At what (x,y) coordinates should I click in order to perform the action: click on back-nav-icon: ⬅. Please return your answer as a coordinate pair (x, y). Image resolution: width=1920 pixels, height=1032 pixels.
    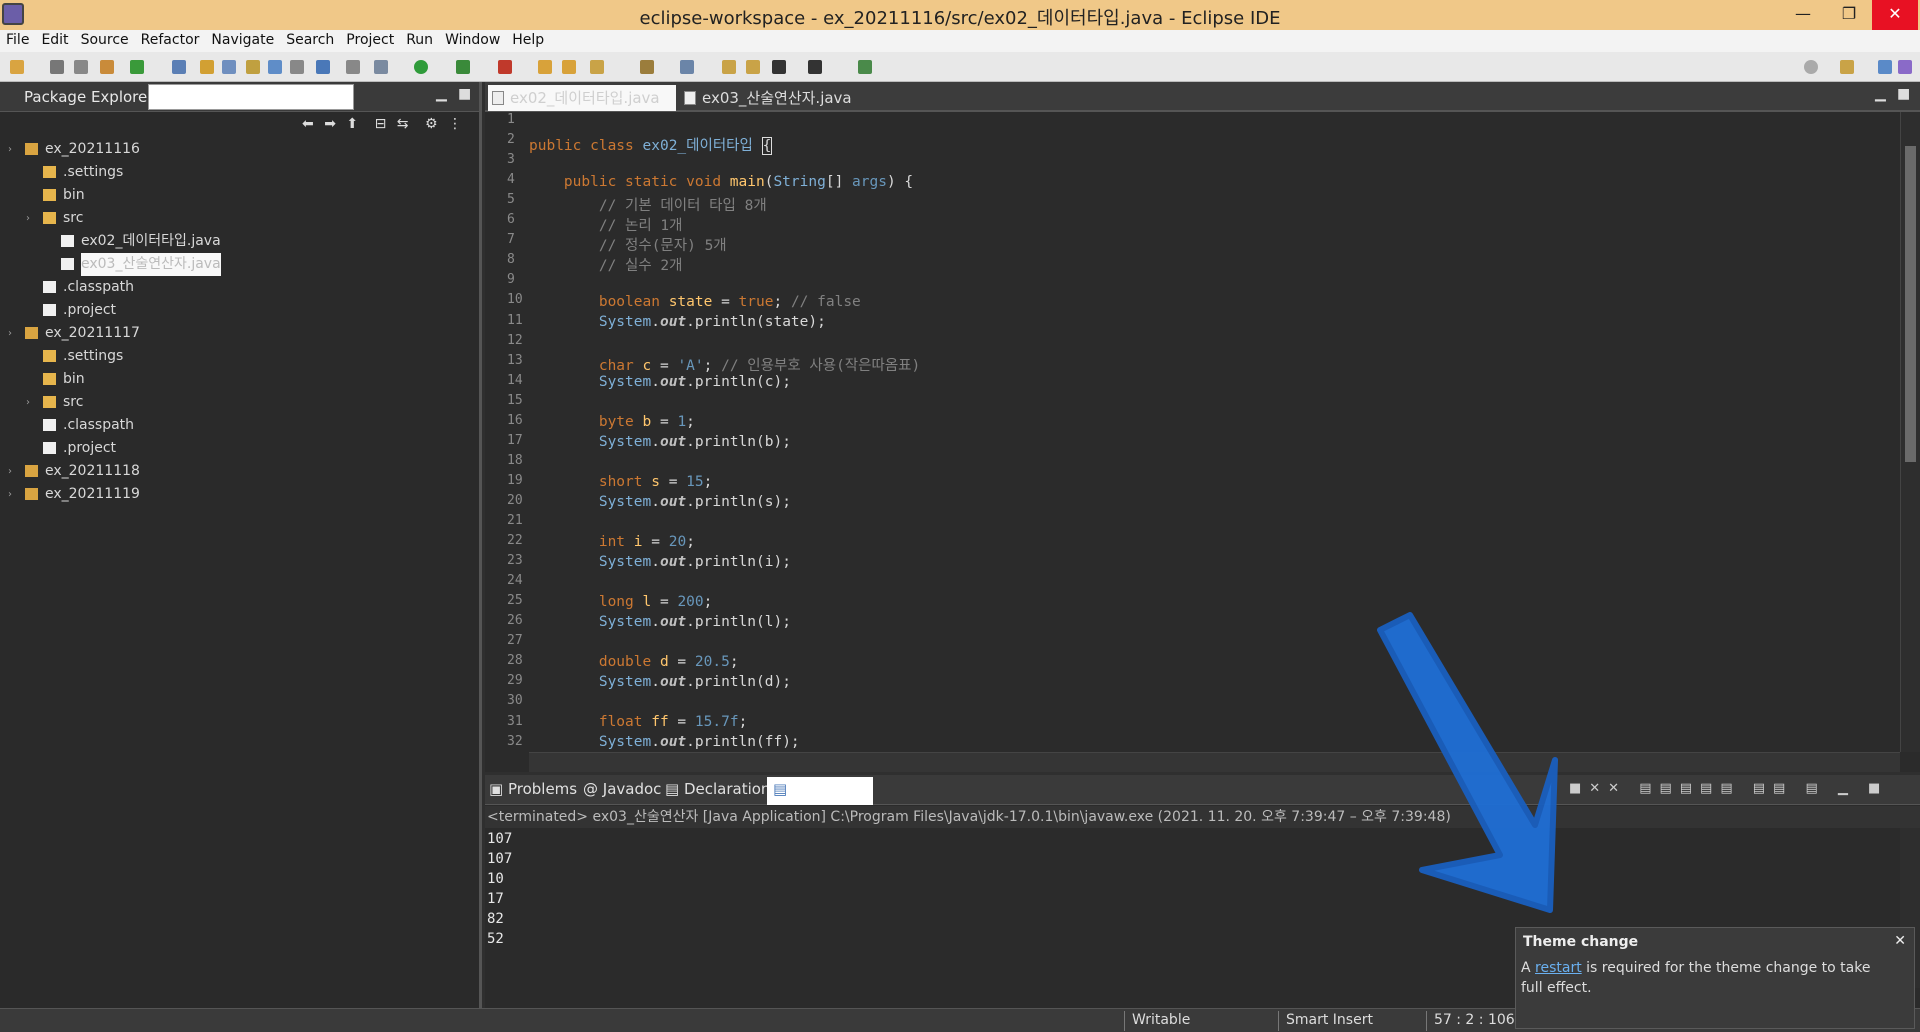
    Looking at the image, I should click on (308, 124).